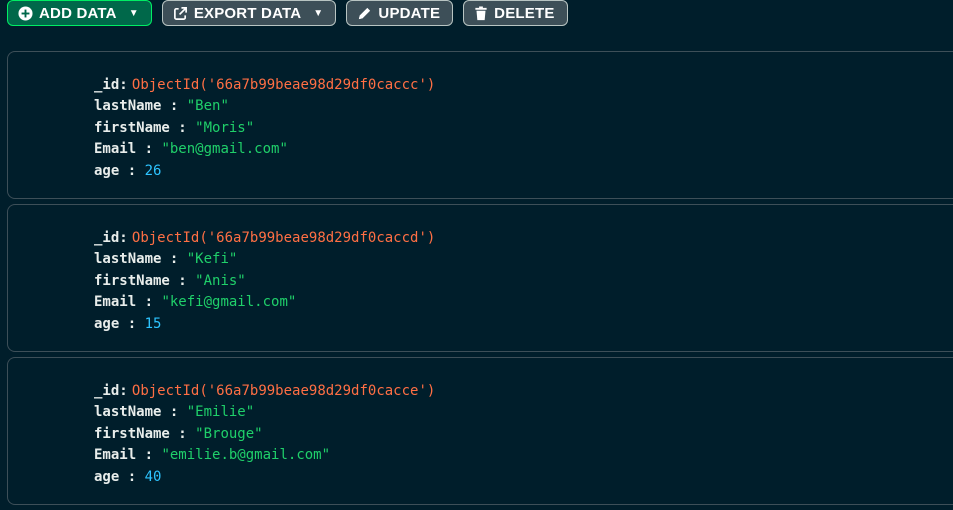  Describe the element at coordinates (153, 323) in the screenshot. I see `field-value: 15` at that location.